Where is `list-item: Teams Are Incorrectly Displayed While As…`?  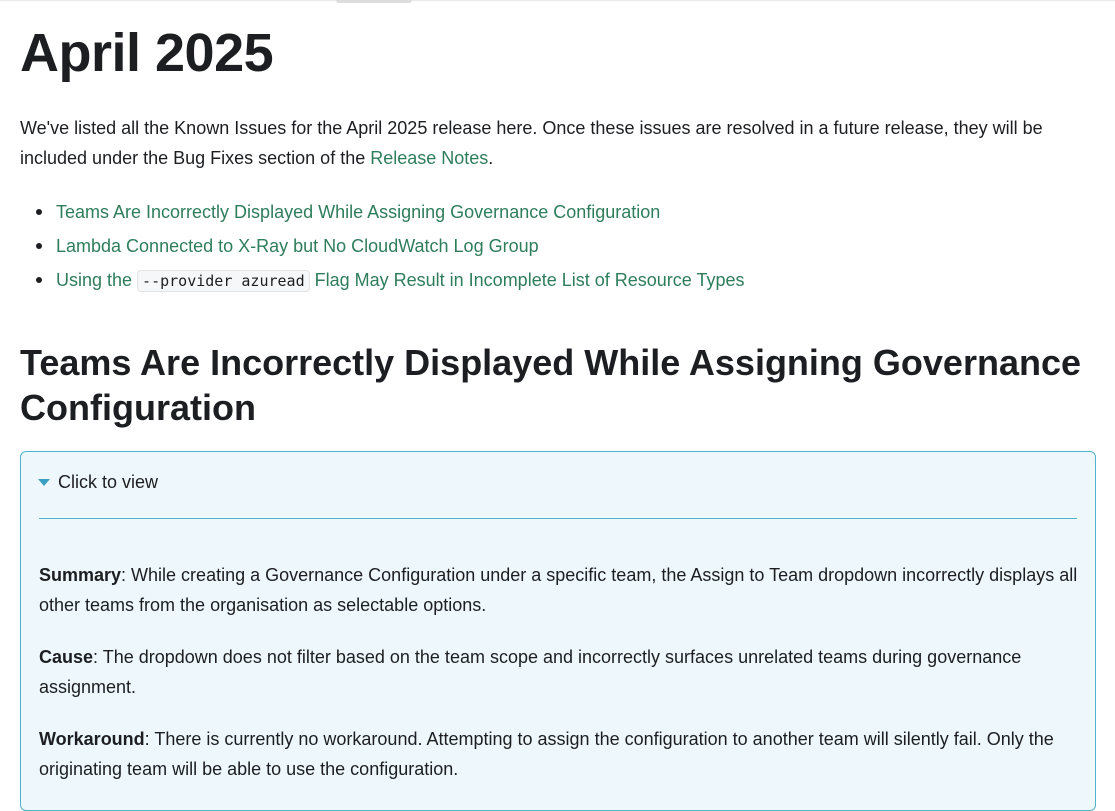
list-item: Teams Are Incorrectly Displayed While As… is located at coordinates (389, 212).